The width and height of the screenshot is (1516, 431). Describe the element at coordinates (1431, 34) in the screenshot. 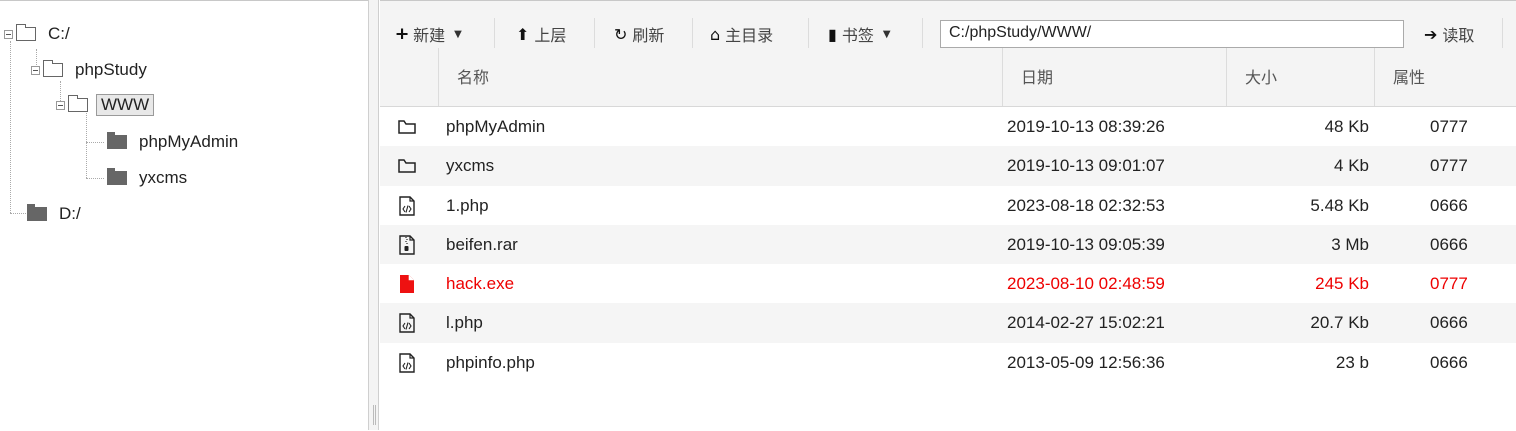

I see `arrow-right-icon: ➔` at that location.